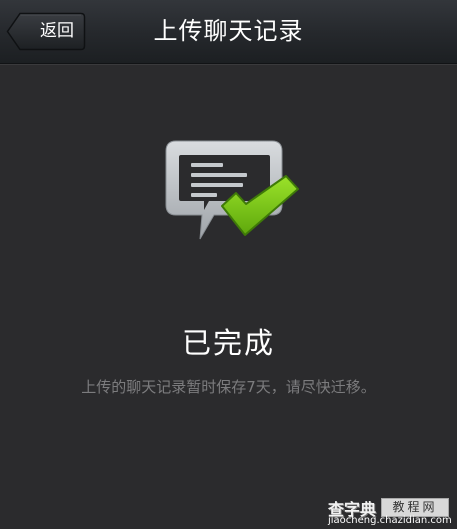 Image resolution: width=457 pixels, height=529 pixels. I want to click on back-button: 返回, so click(46, 31).